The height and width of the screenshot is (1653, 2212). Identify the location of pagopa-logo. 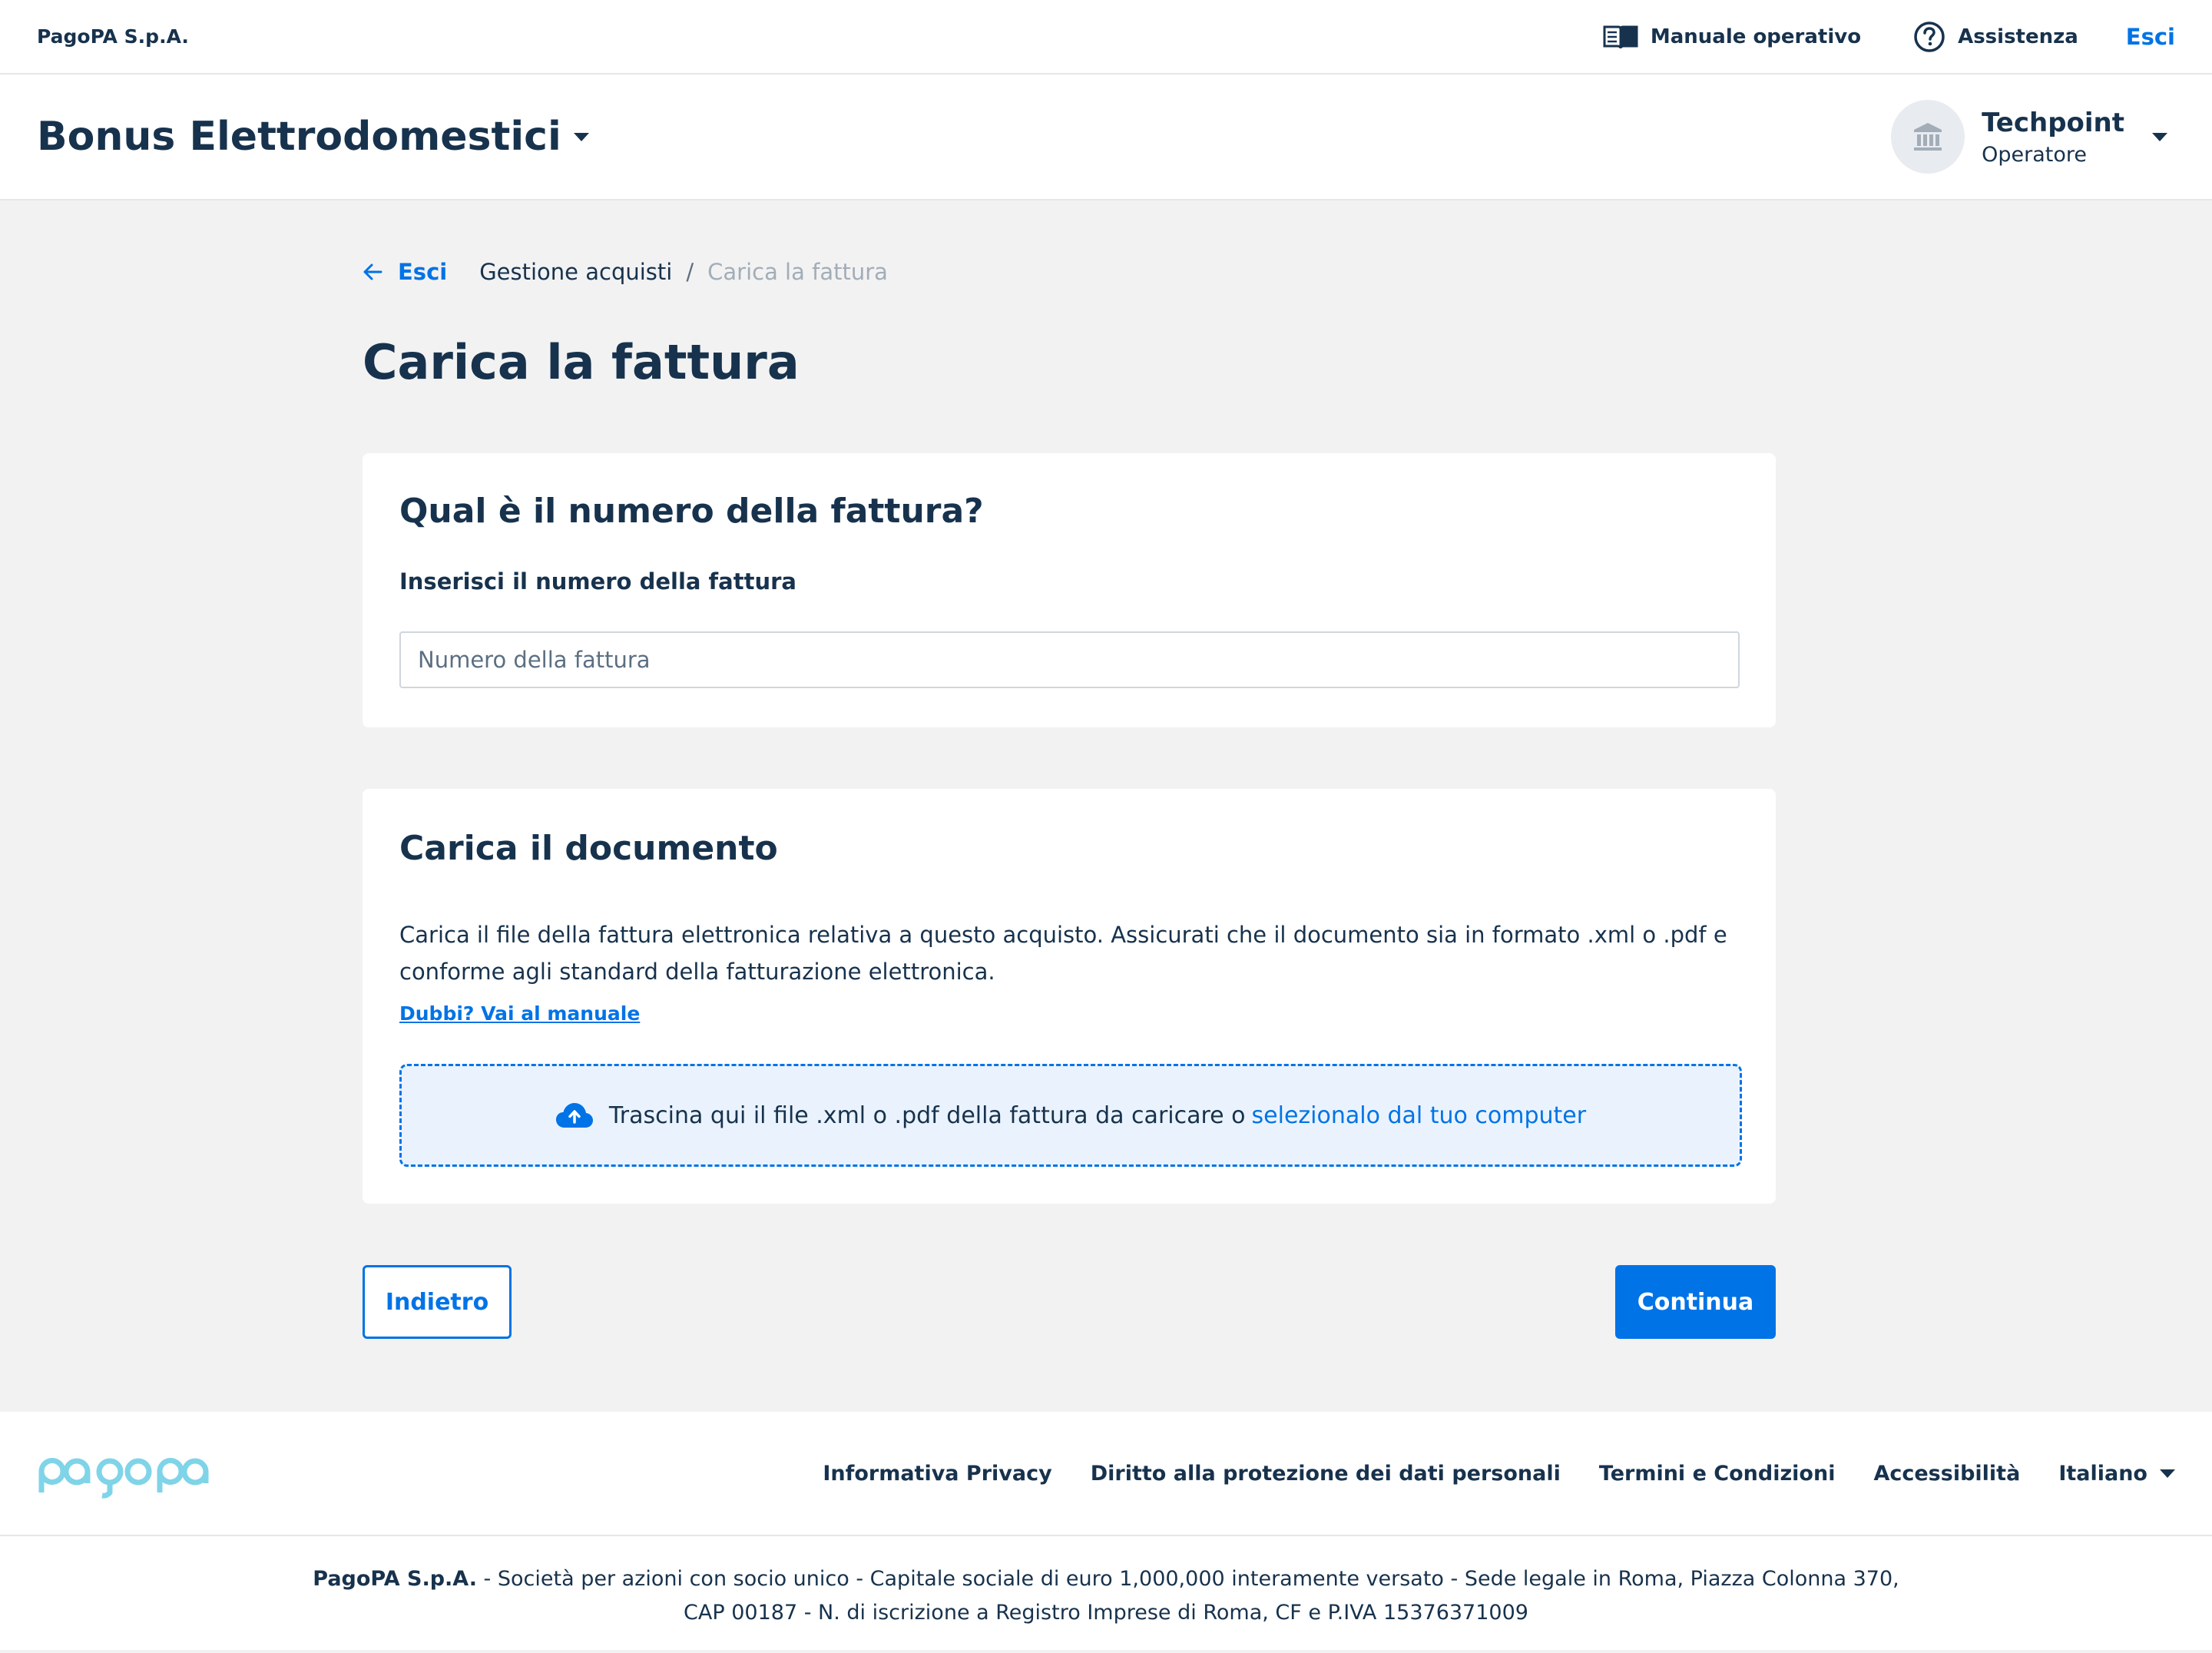
(124, 1478).